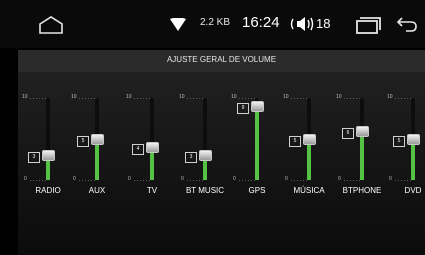 The width and height of the screenshot is (425, 255). What do you see at coordinates (302, 24) in the screenshot?
I see `volume-icon` at bounding box center [302, 24].